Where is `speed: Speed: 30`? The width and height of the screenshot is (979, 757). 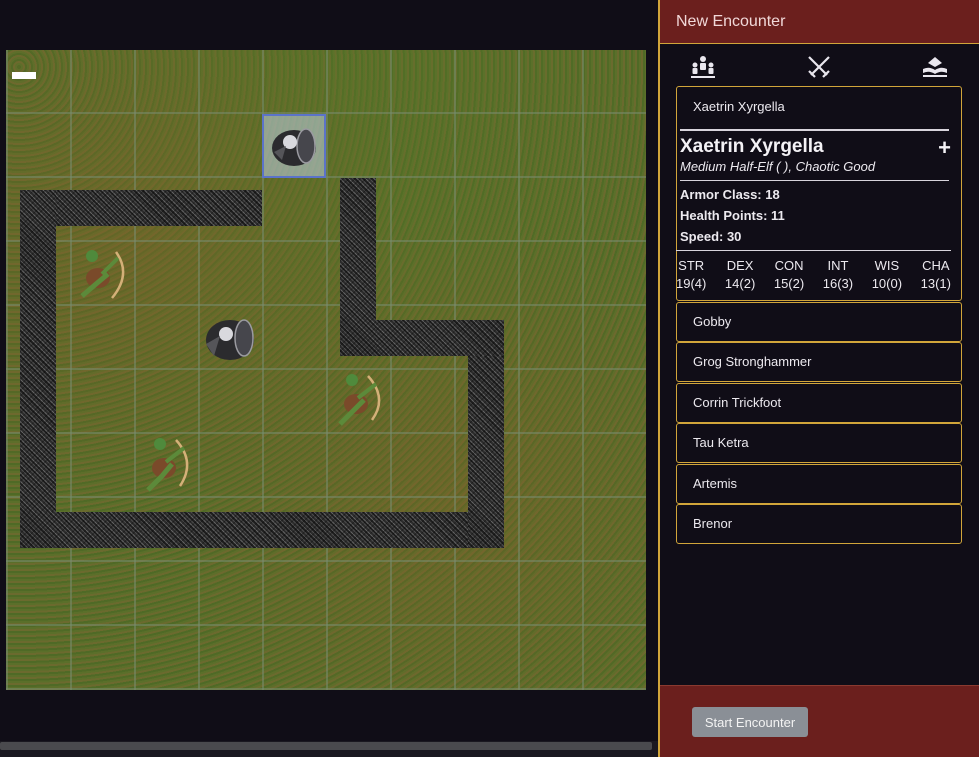
speed: Speed: 30 is located at coordinates (711, 236).